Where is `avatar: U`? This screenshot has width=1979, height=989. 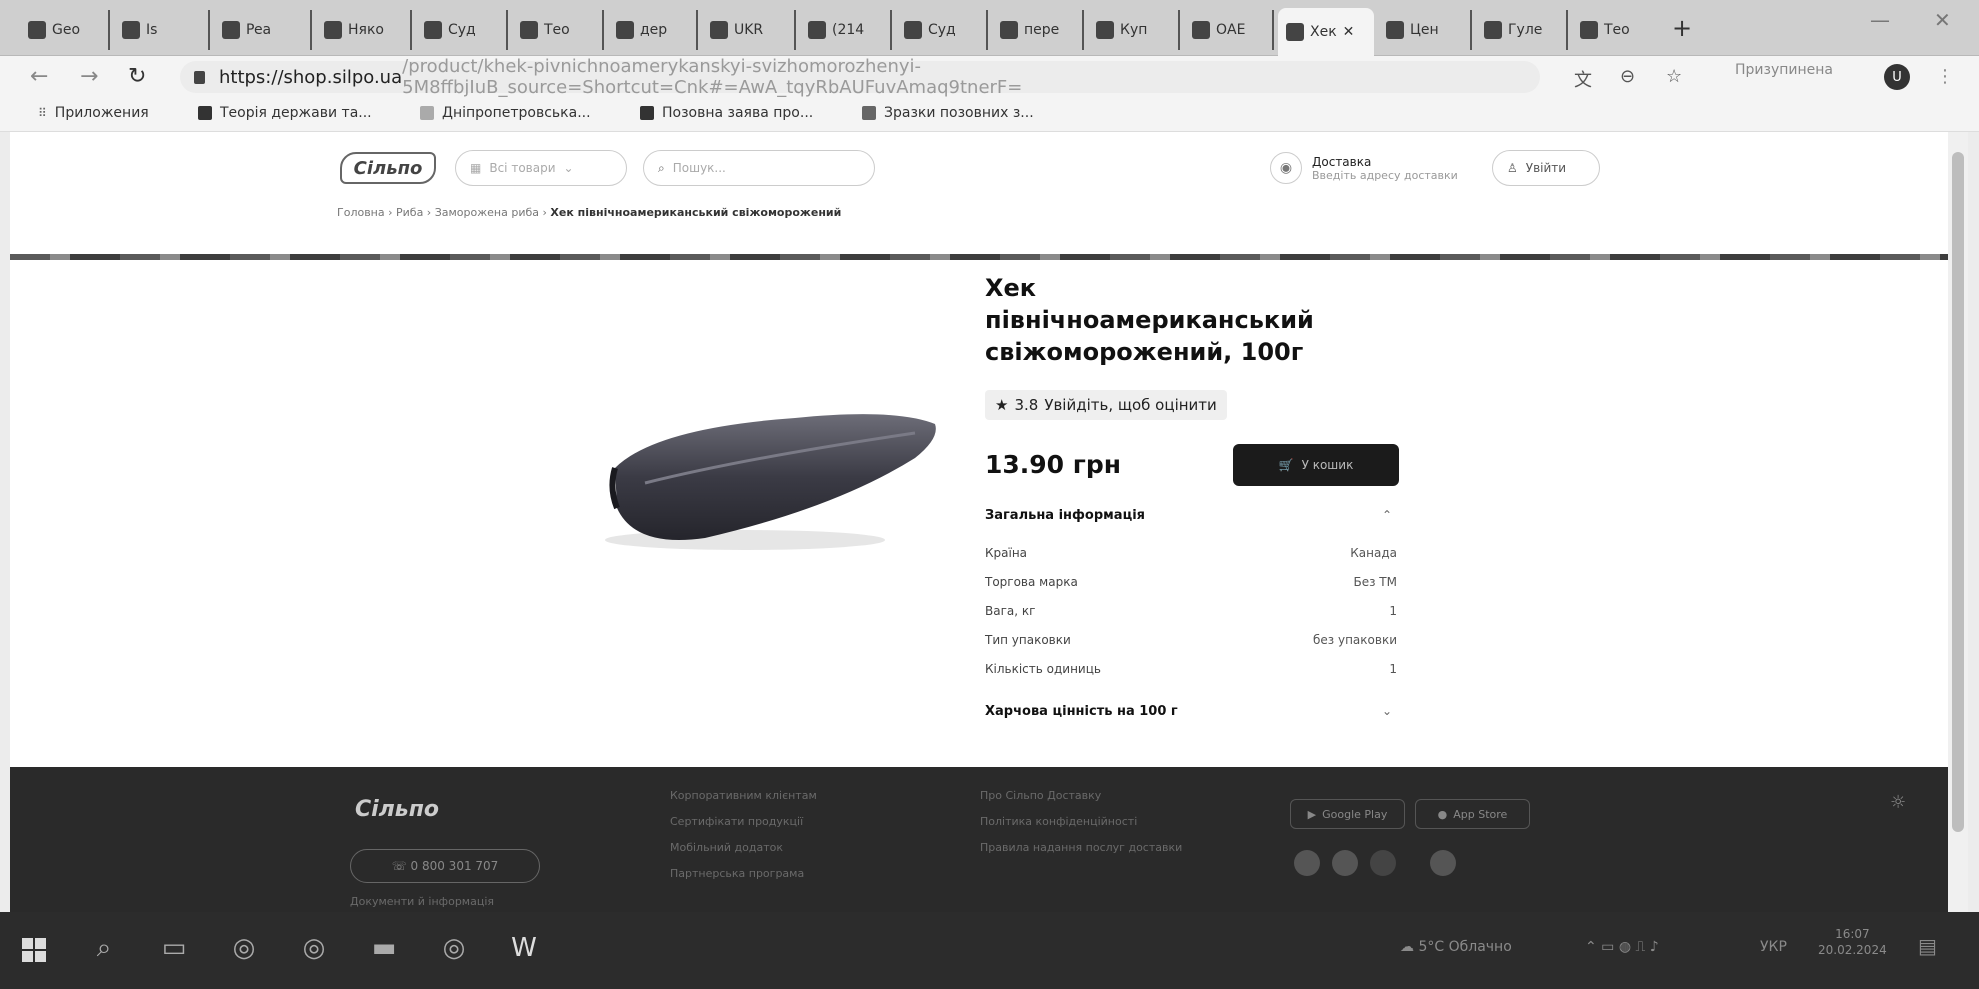
avatar: U is located at coordinates (1897, 77).